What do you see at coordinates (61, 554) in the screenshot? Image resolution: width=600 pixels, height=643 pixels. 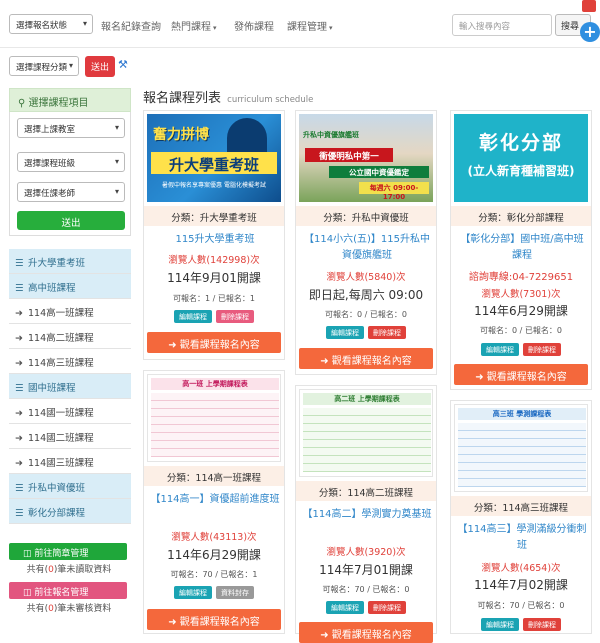 I see `brief-management-label: 前往簡章管理` at bounding box center [61, 554].